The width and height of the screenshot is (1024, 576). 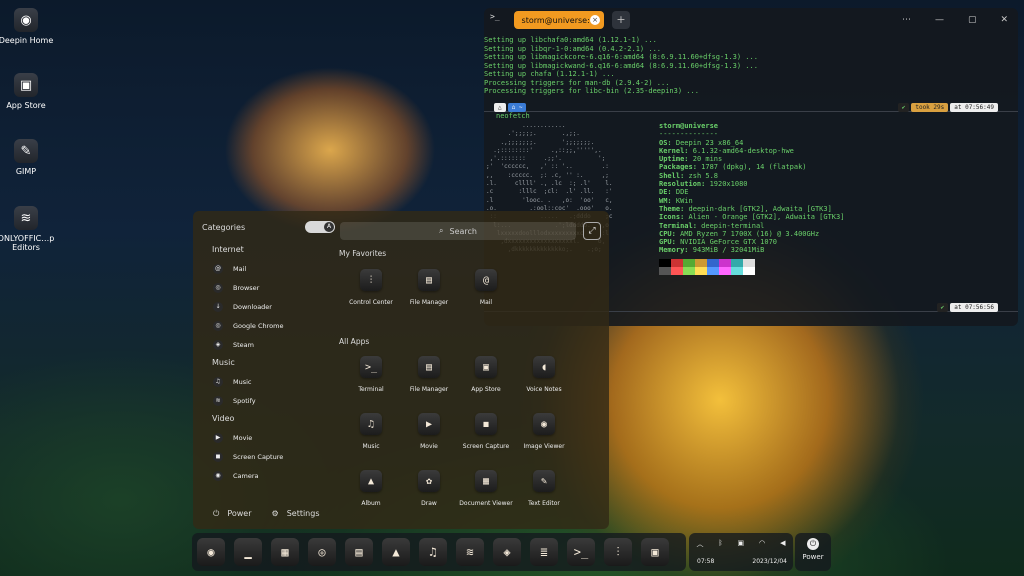 What do you see at coordinates (581, 552) in the screenshot?
I see `dock-terminal-icon: >_` at bounding box center [581, 552].